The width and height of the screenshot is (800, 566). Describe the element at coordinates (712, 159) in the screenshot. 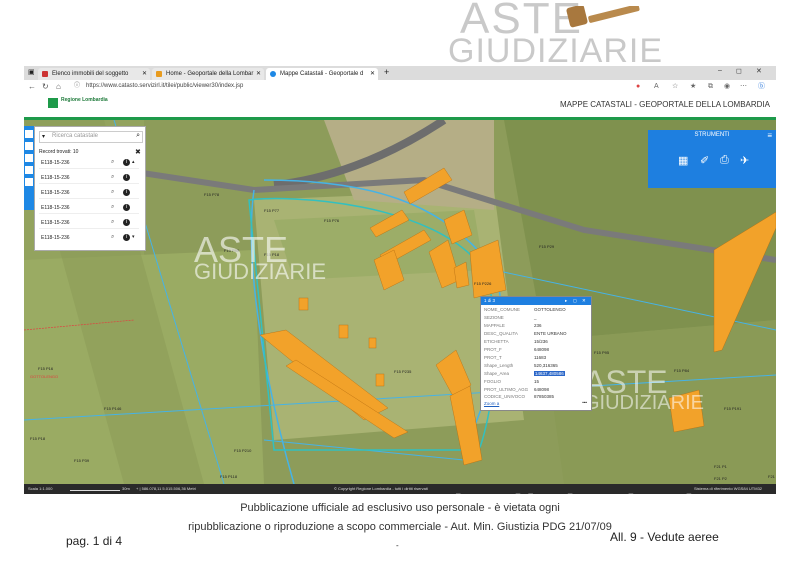

I see `tools-panel: STRUMENTI ≡ ▦ ✐ ⎙ ✈` at that location.